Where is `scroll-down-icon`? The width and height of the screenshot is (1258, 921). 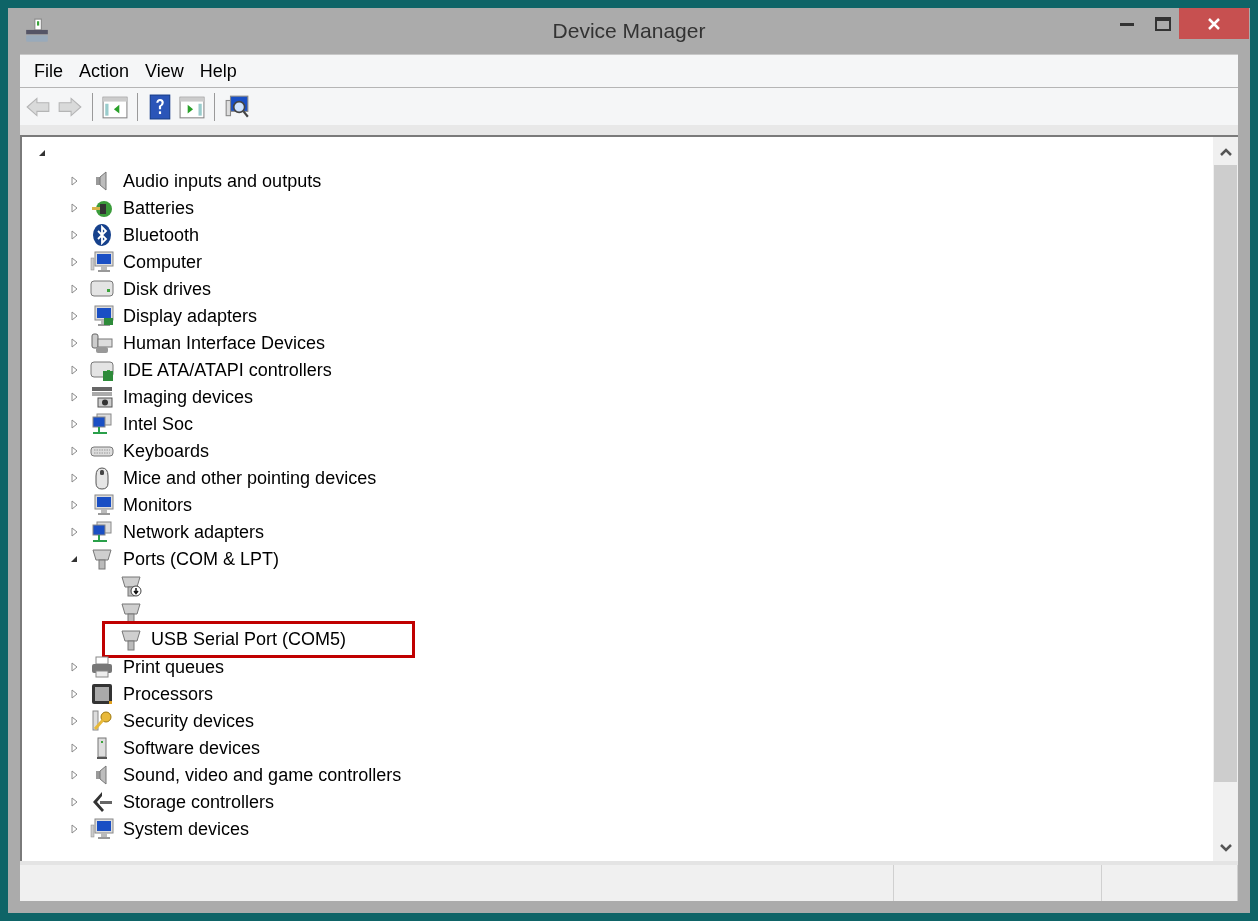
scroll-down-icon is located at coordinates (1225, 848).